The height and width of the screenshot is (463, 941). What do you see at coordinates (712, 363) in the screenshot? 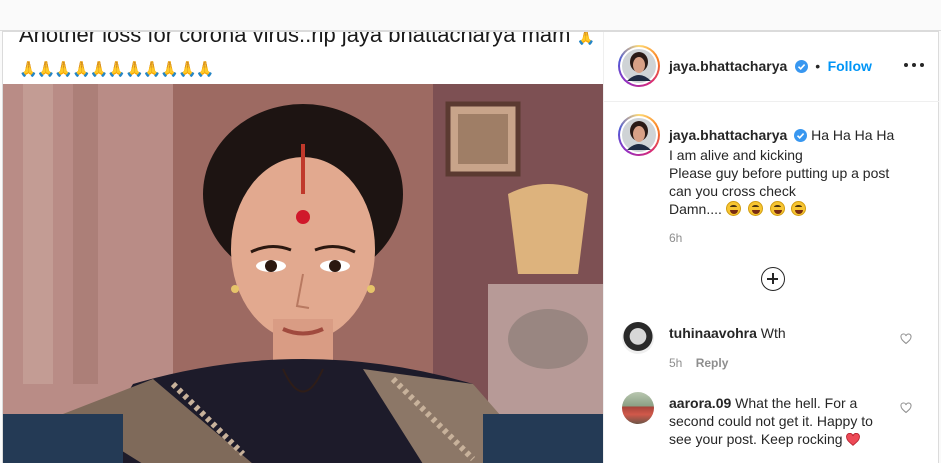
I see `reply-button: Reply` at bounding box center [712, 363].